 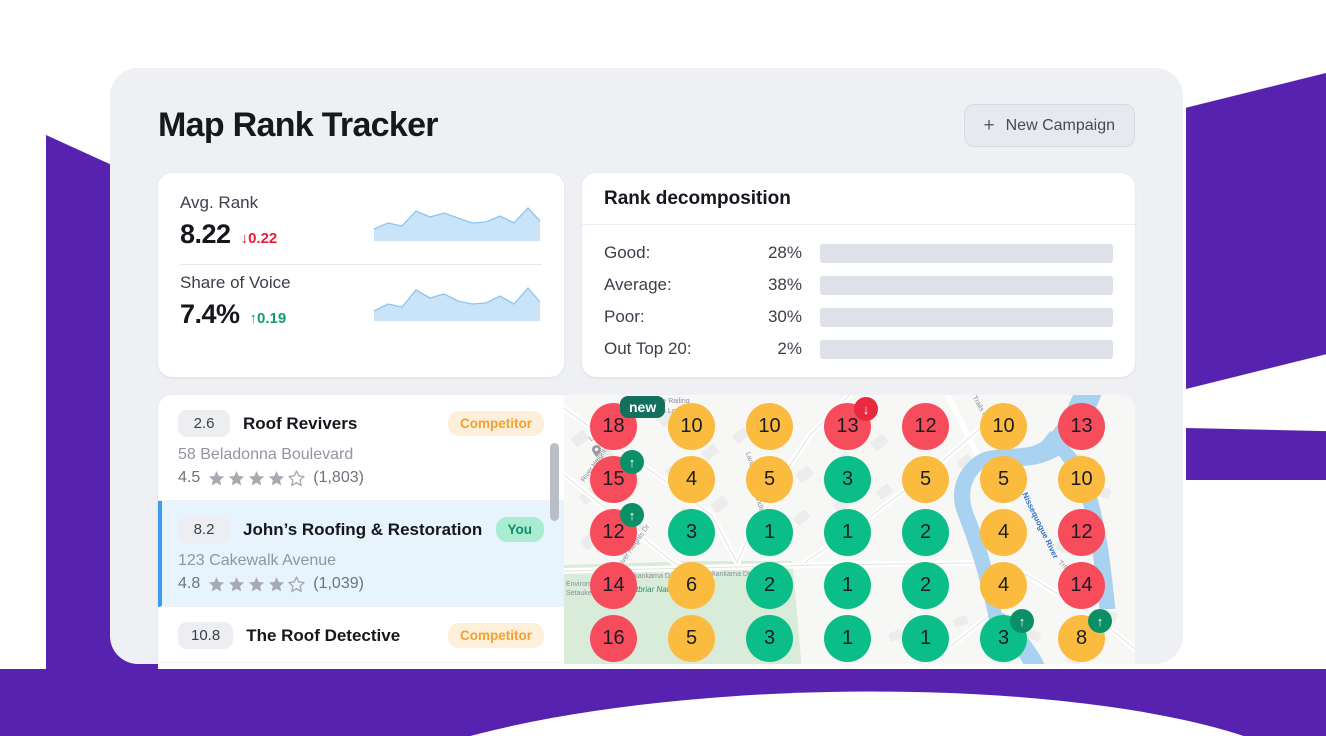 I want to click on rank-decomposition-row: Good: 28%, so click(x=858, y=253).